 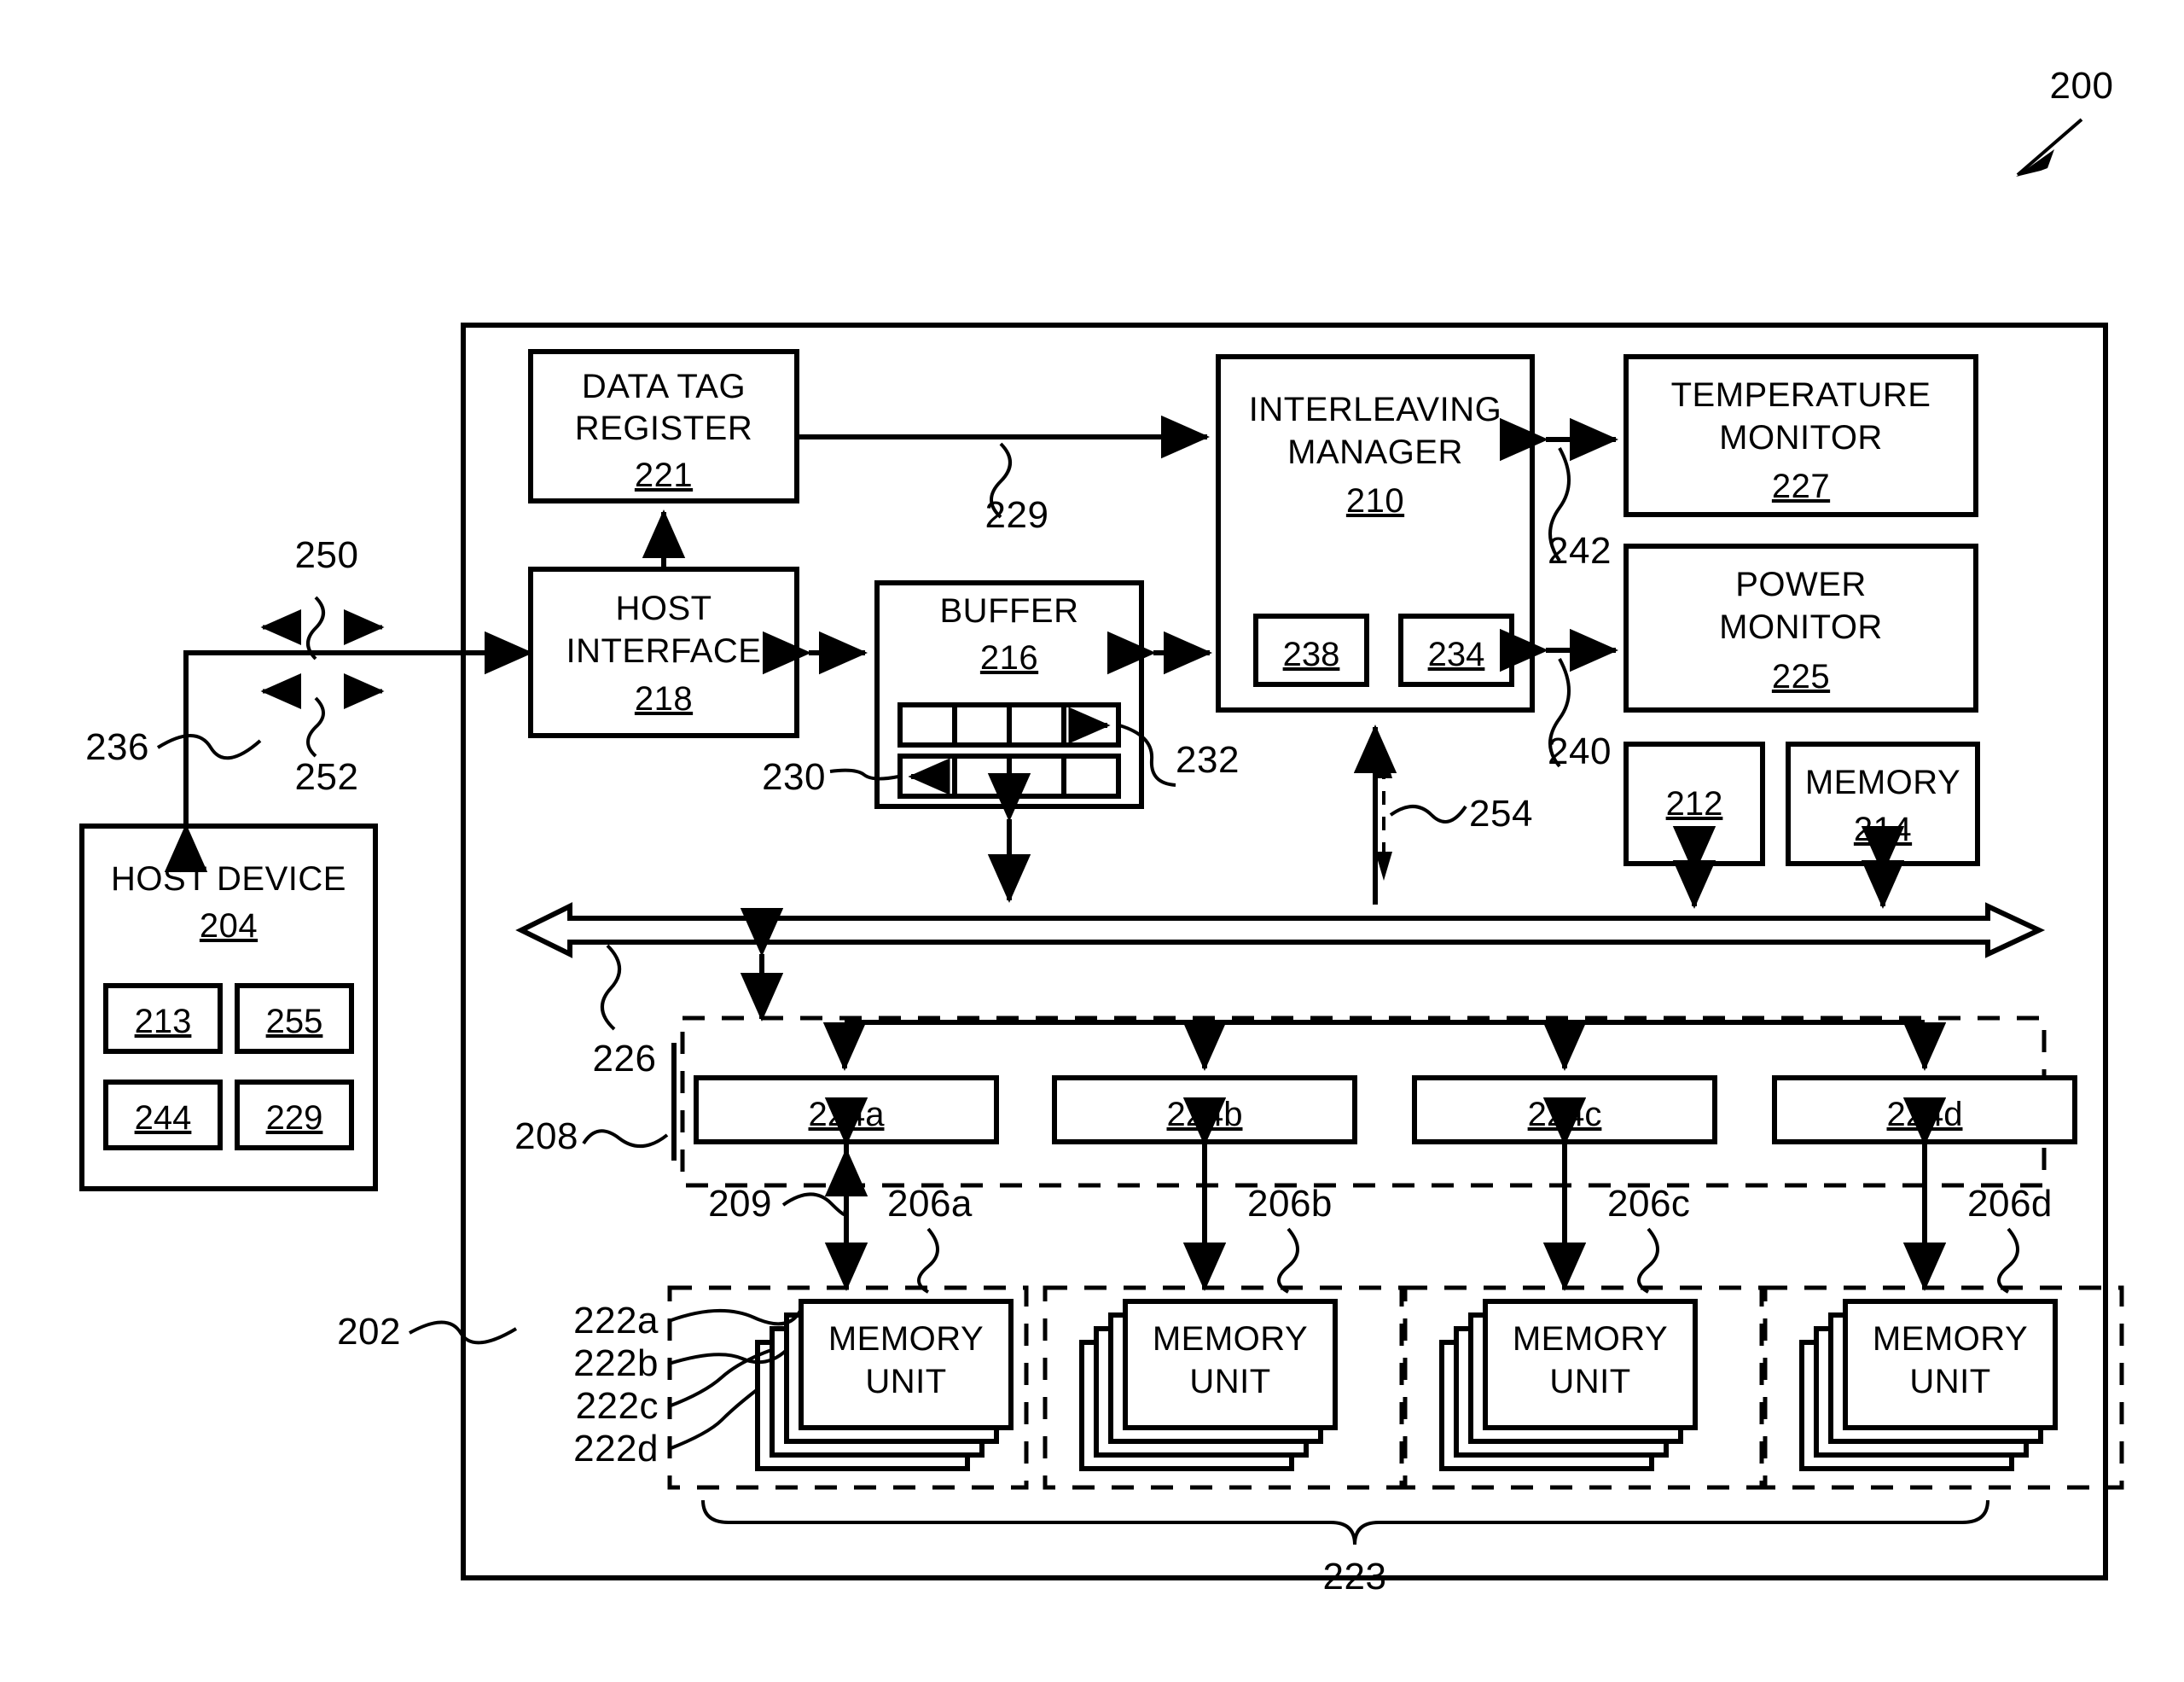 What do you see at coordinates (1801, 395) in the screenshot?
I see `temperature-monitor-line1: TEMPERATURE` at bounding box center [1801, 395].